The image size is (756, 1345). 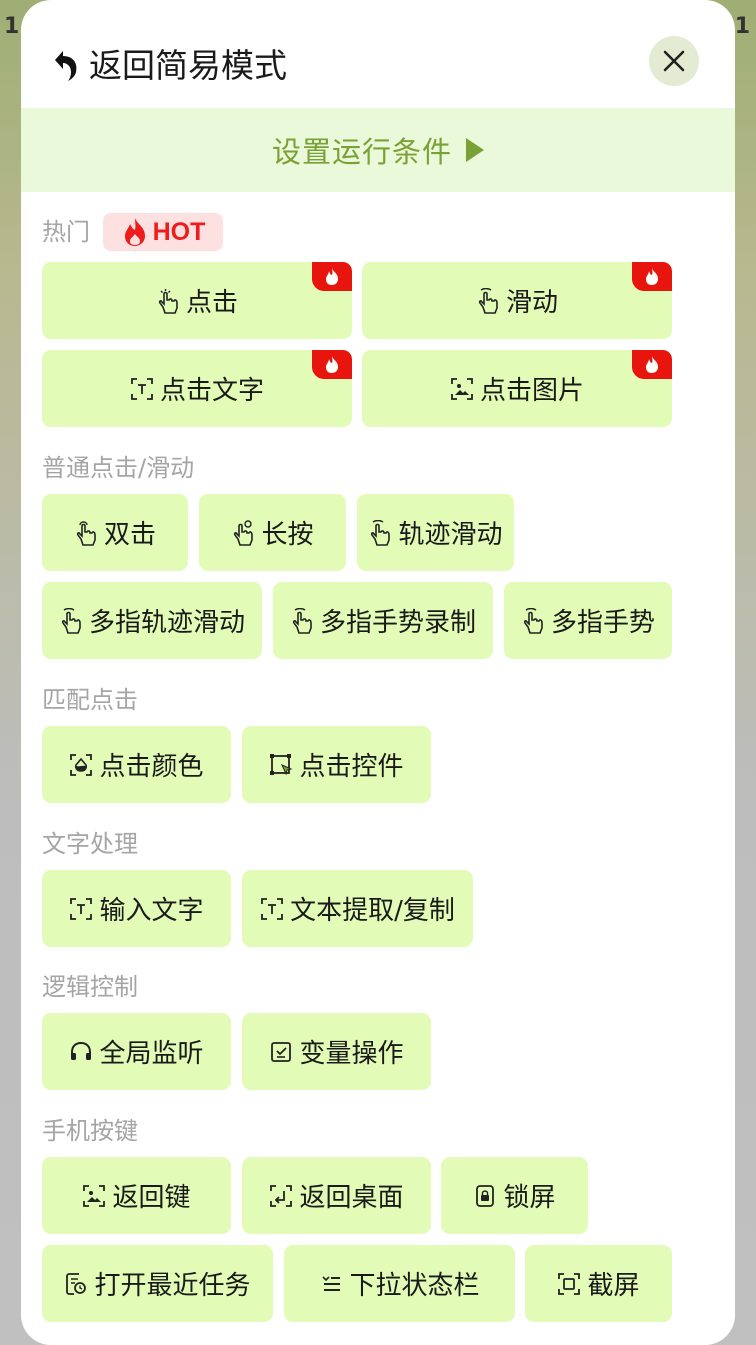 I want to click on back-key-button: 返回键, so click(x=136, y=1195).